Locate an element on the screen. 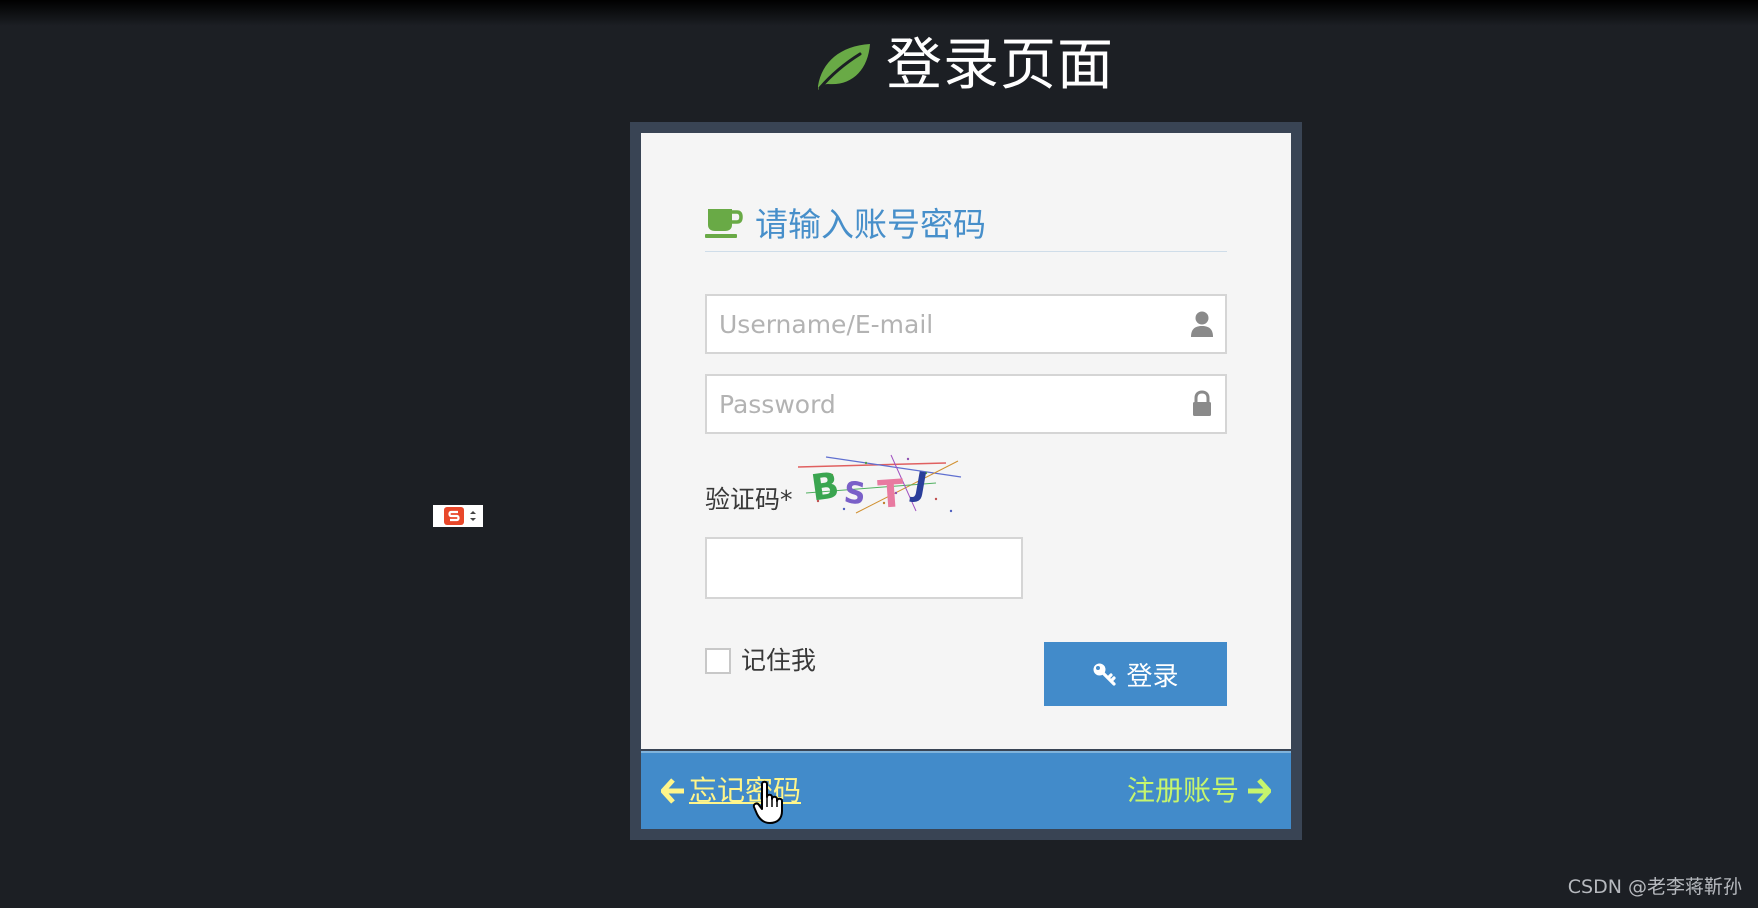 The width and height of the screenshot is (1758, 908). username-field is located at coordinates (966, 324).